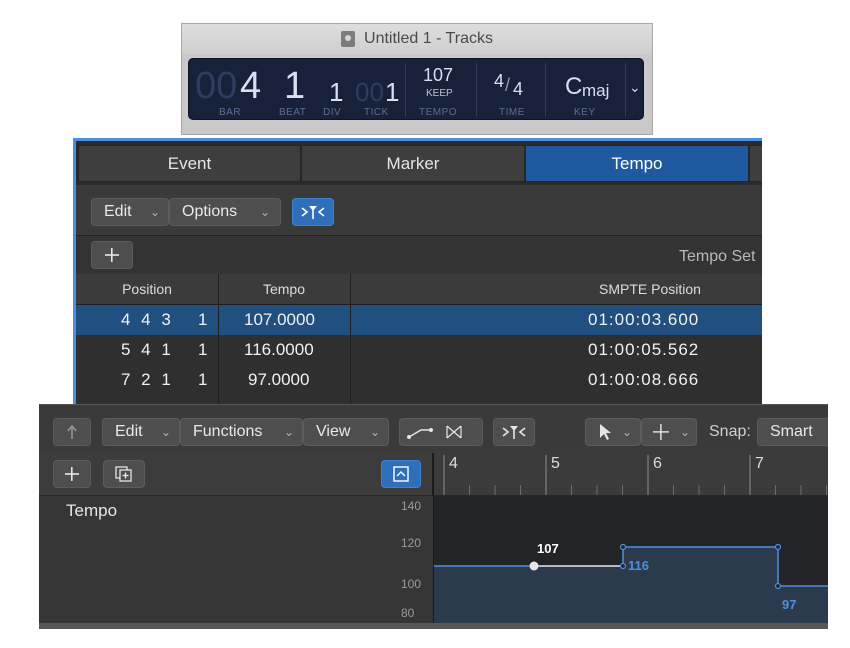  Describe the element at coordinates (216, 86) in the screenshot. I see `lcd-bar-leading: 00` at that location.